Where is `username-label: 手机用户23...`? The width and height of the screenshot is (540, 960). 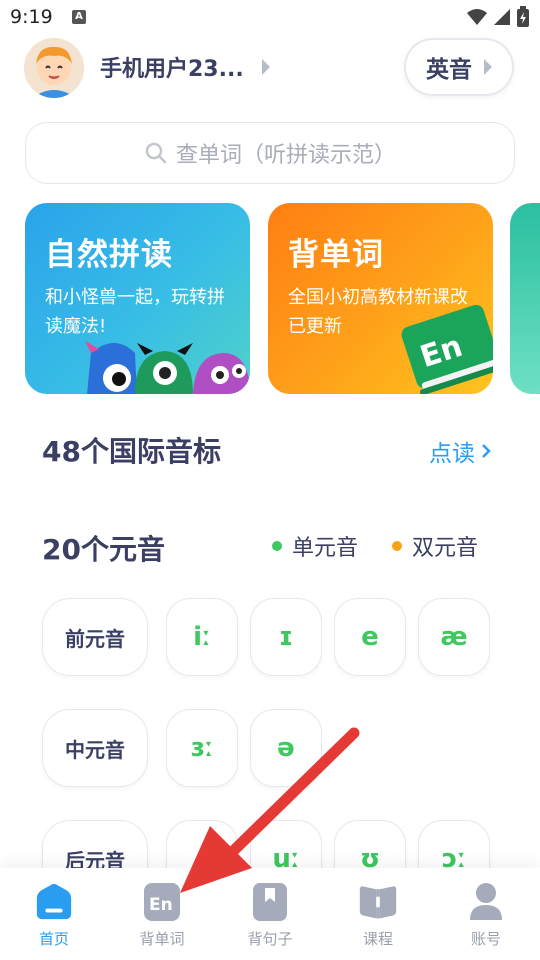 username-label: 手机用户23... is located at coordinates (172, 67).